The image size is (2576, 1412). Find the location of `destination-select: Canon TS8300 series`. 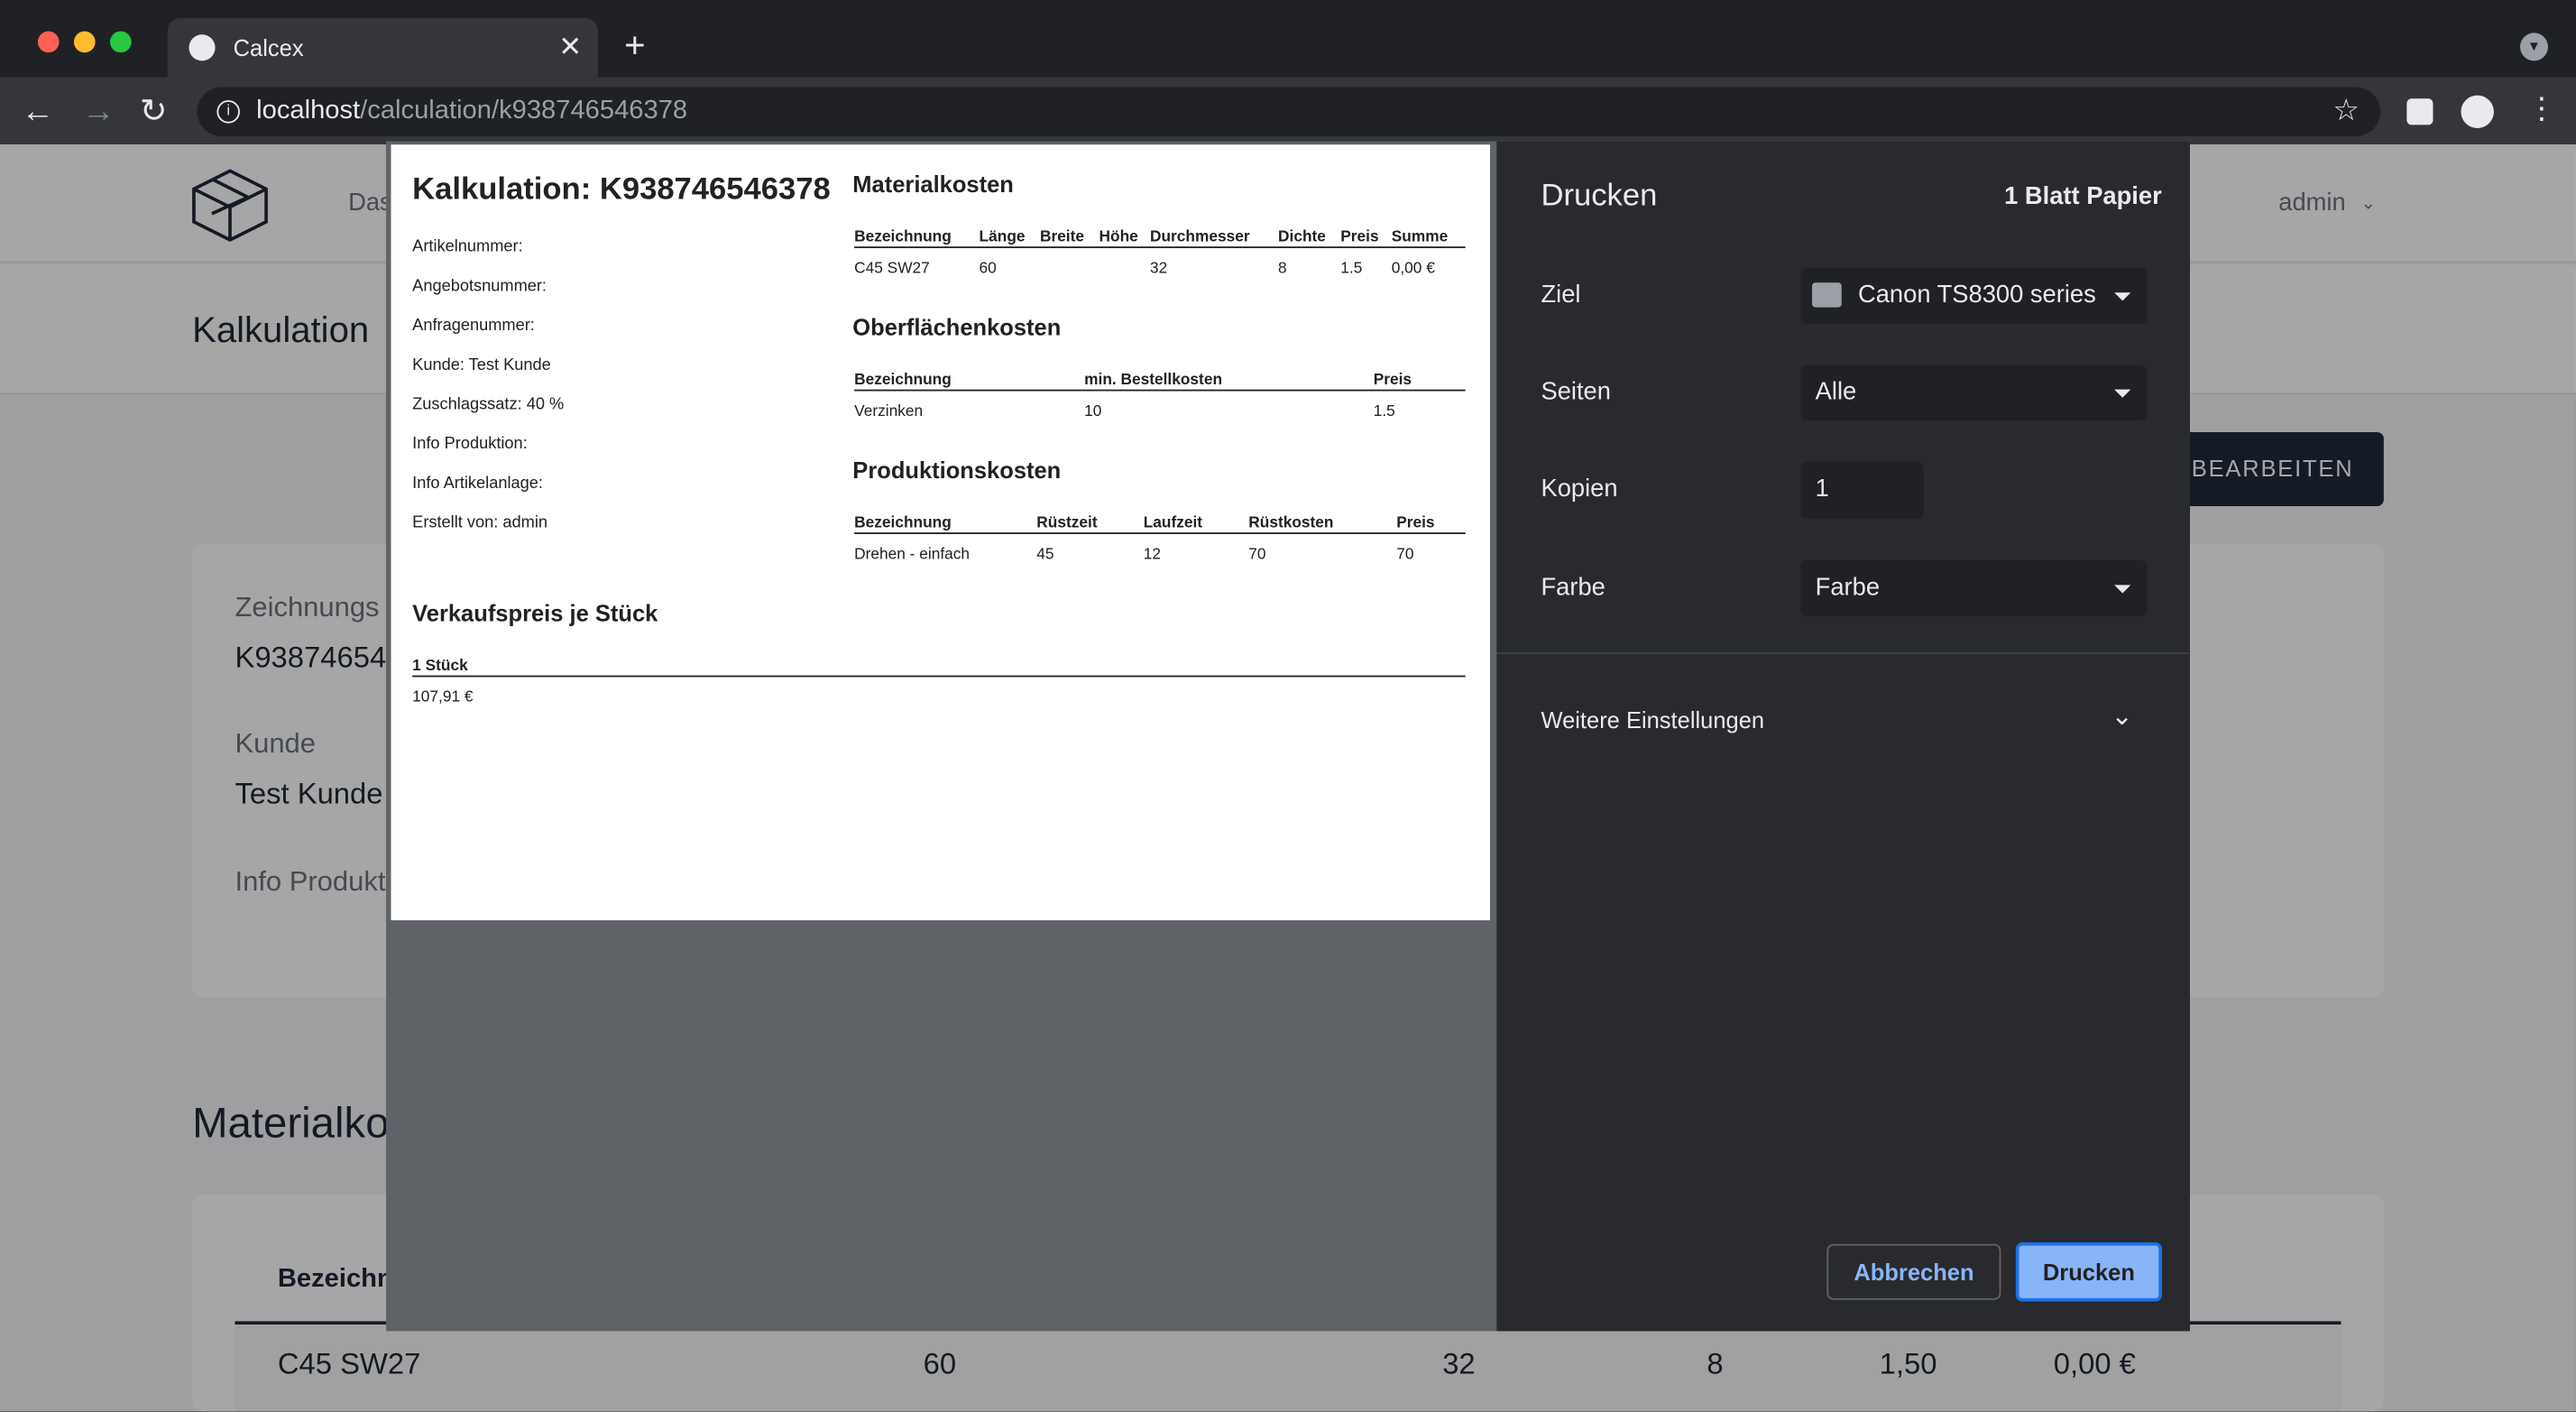

destination-select: Canon TS8300 series is located at coordinates (1974, 295).